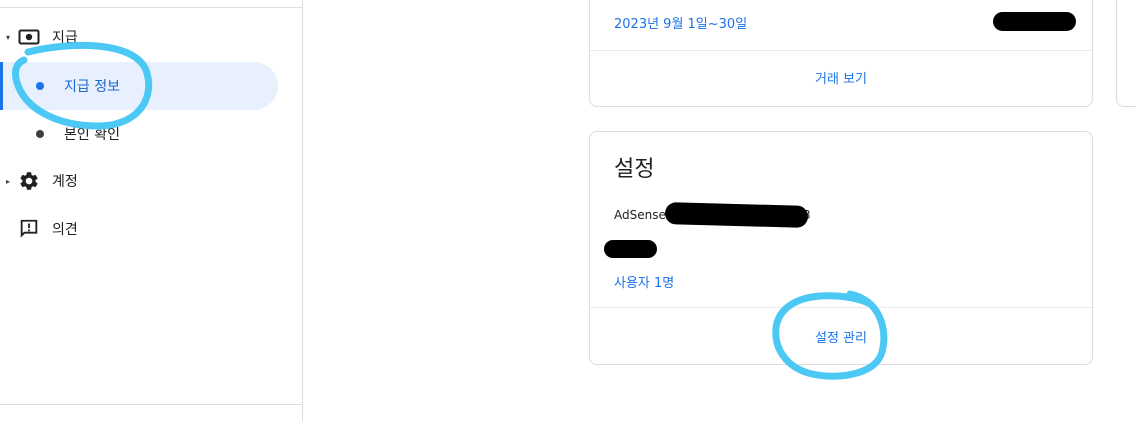  Describe the element at coordinates (841, 53) in the screenshot. I see `transactions-card: 2023년 9월 1일~30일 거래 보기` at that location.